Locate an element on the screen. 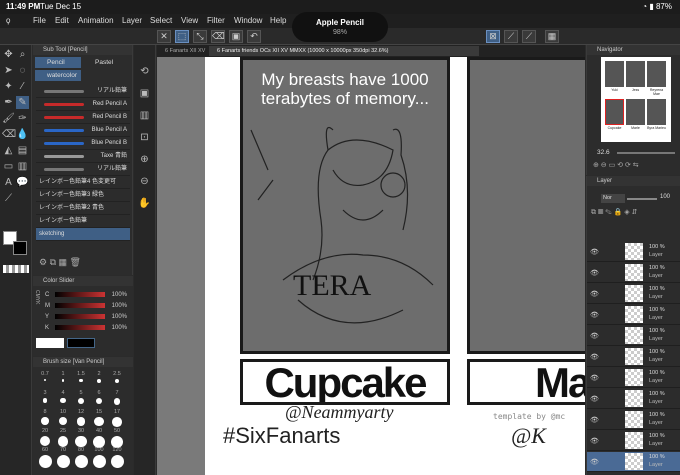 The height and width of the screenshot is (475, 680). tab-pencil: Pencil is located at coordinates (58, 62).